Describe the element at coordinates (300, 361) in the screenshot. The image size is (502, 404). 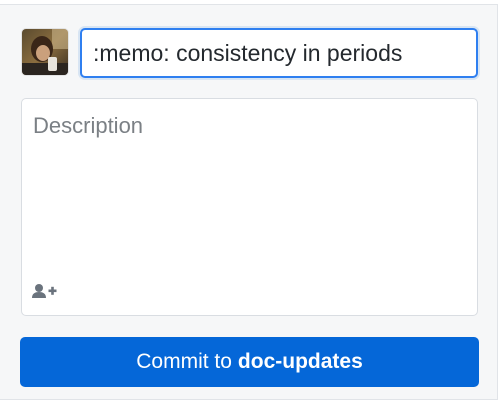
I see `branch-name: doc-updates` at that location.